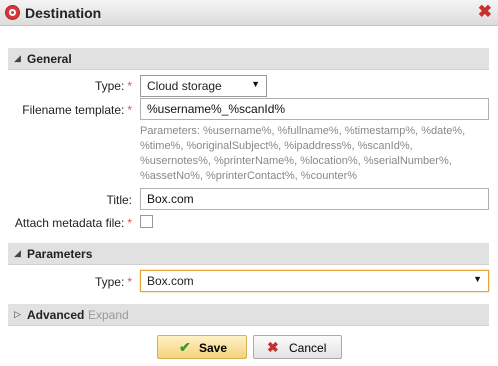 The width and height of the screenshot is (498, 366). What do you see at coordinates (273, 347) in the screenshot?
I see `cancel-x-icon: ✖` at bounding box center [273, 347].